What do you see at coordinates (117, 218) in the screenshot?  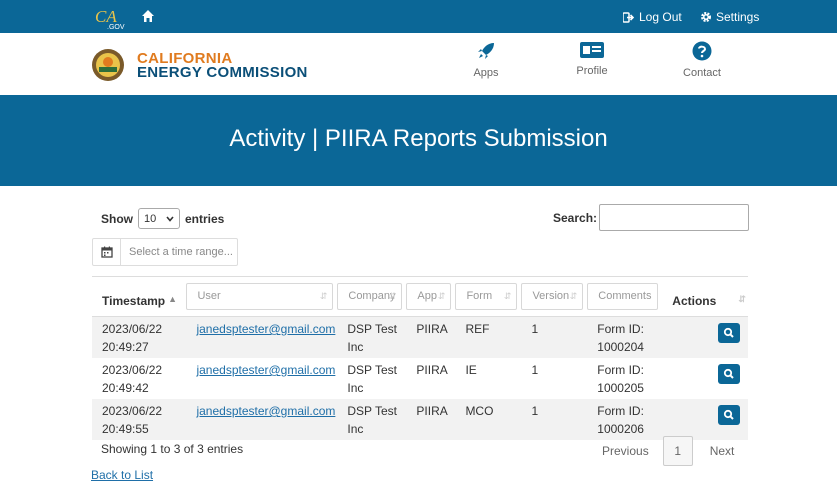 I see `show-label: Show` at bounding box center [117, 218].